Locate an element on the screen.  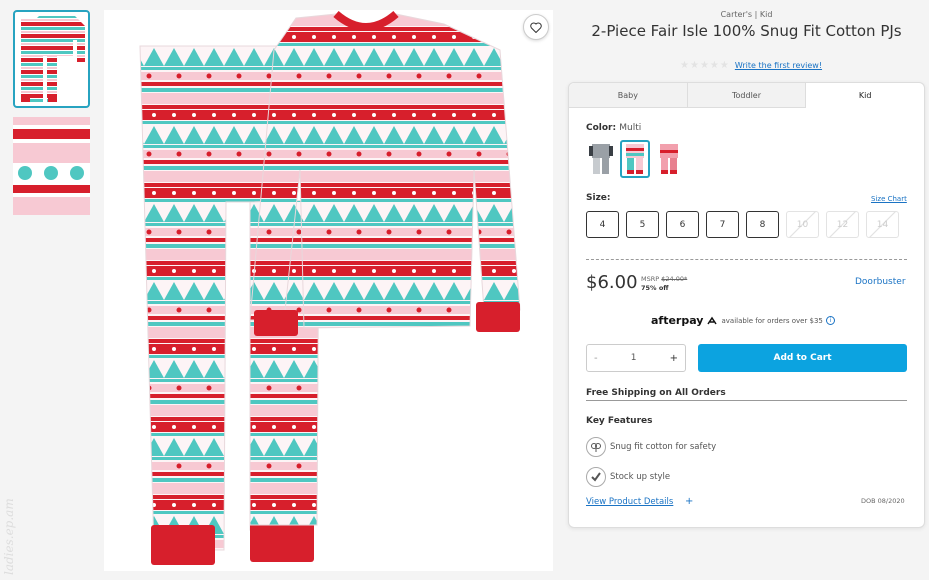
watermark: ladies.ep.am is located at coordinates (9, 536).